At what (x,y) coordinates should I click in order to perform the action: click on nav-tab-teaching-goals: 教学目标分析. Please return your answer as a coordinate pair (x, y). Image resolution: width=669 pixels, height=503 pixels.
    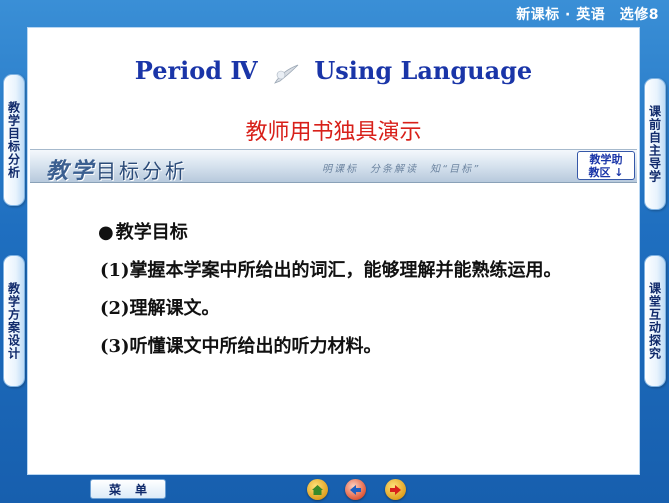
    Looking at the image, I should click on (14, 140).